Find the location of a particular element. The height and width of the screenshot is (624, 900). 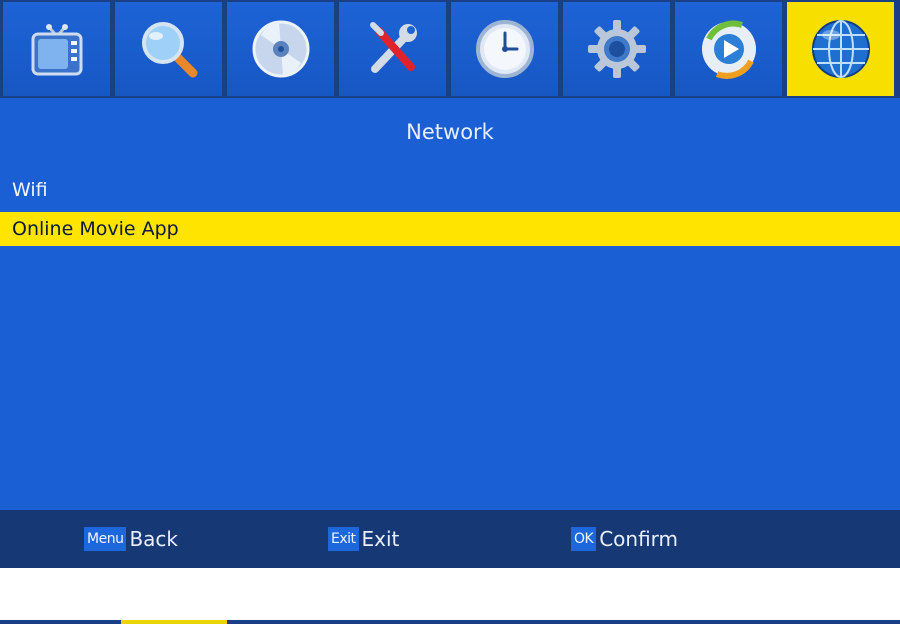

confirm-hint: OK Confirm is located at coordinates (624, 539).